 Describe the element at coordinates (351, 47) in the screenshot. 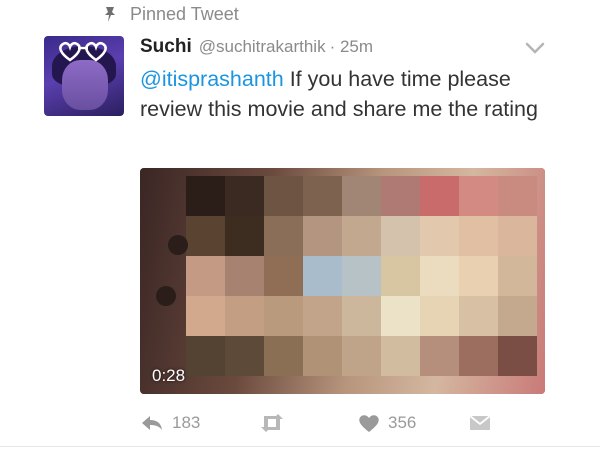

I see `tweet-timestamp: · 25m` at that location.